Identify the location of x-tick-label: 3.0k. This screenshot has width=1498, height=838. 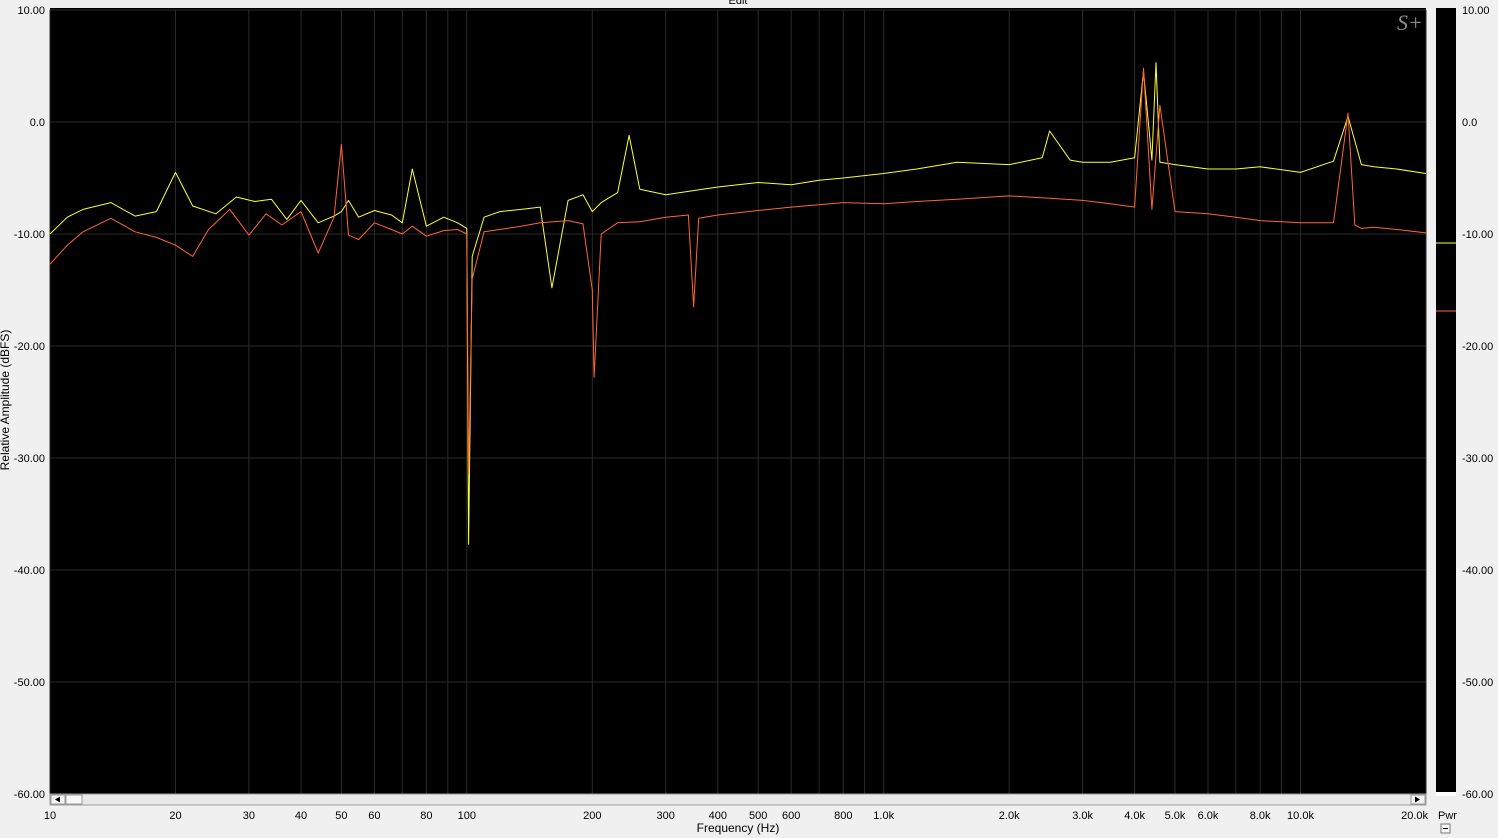
(1082, 816).